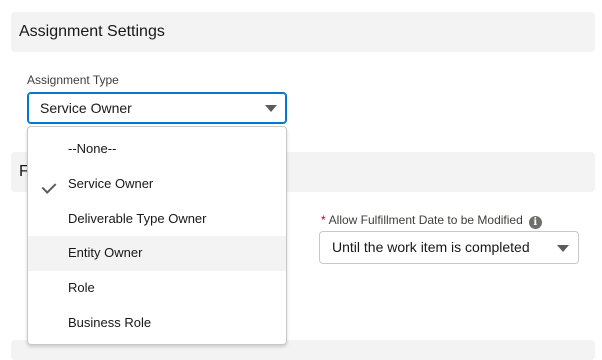 The height and width of the screenshot is (360, 602). I want to click on option-business-role: Business Role, so click(157, 323).